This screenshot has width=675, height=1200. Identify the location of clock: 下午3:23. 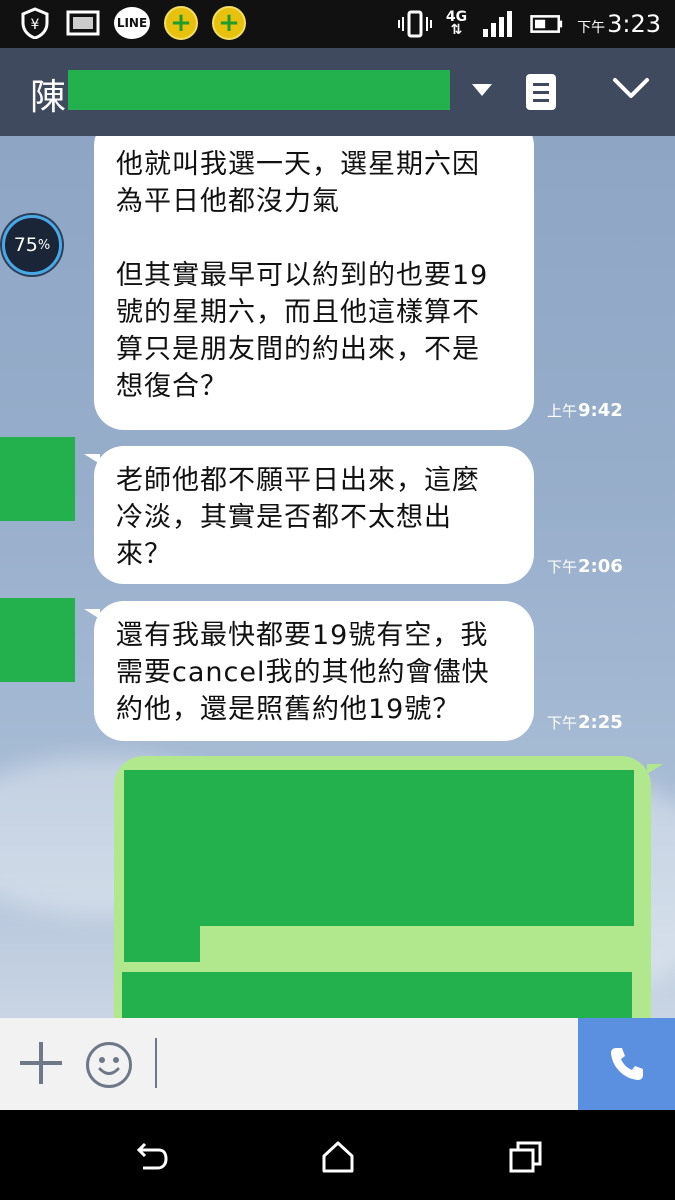
(619, 24).